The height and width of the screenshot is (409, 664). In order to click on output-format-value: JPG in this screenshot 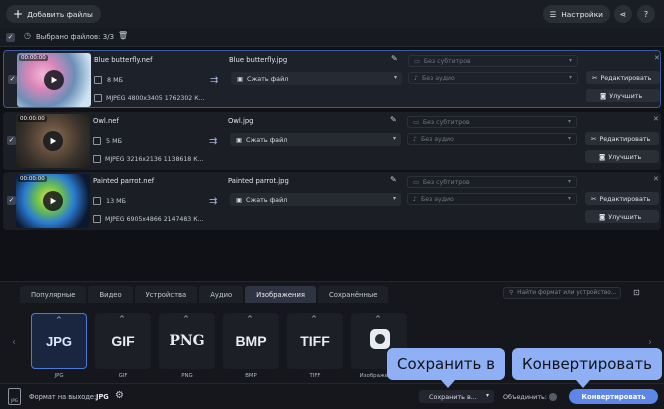, I will do `click(102, 397)`.